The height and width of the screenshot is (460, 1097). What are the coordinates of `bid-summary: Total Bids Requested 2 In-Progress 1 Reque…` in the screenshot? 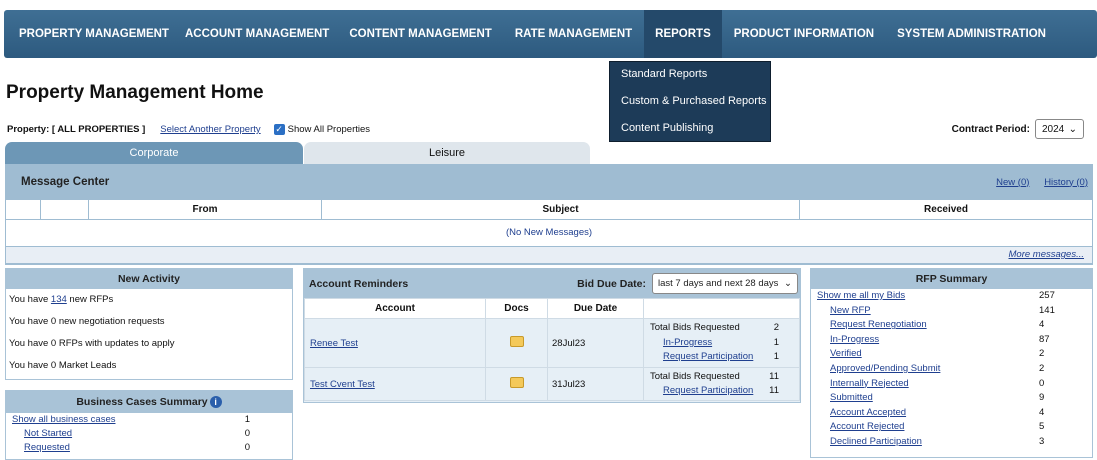 It's located at (721, 343).